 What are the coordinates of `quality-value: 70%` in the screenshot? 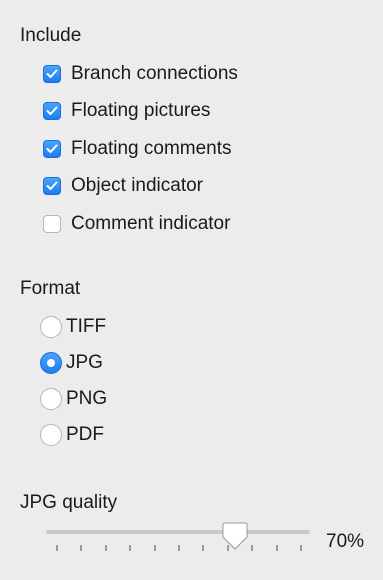 It's located at (345, 541).